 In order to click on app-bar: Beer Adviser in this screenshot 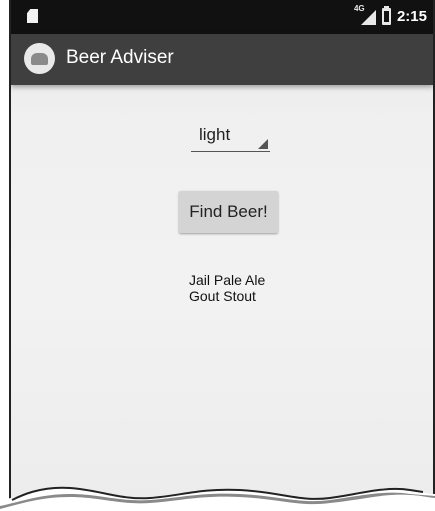, I will do `click(222, 59)`.